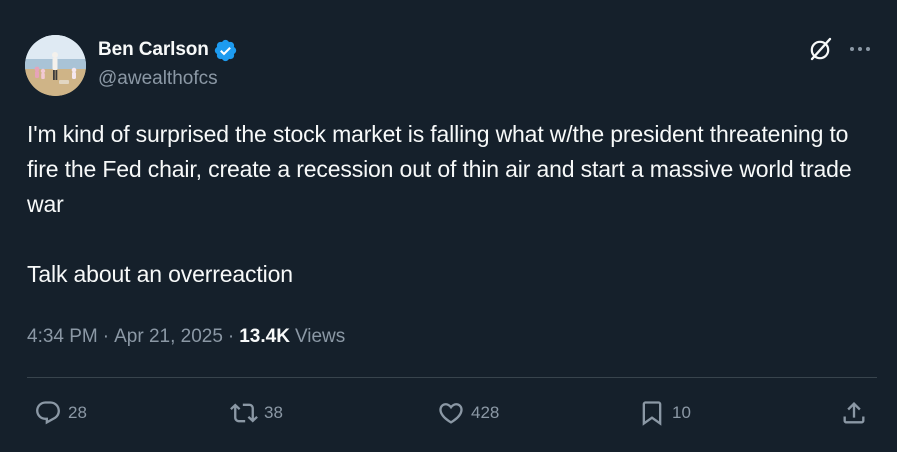  I want to click on retweet-count: 38, so click(273, 412).